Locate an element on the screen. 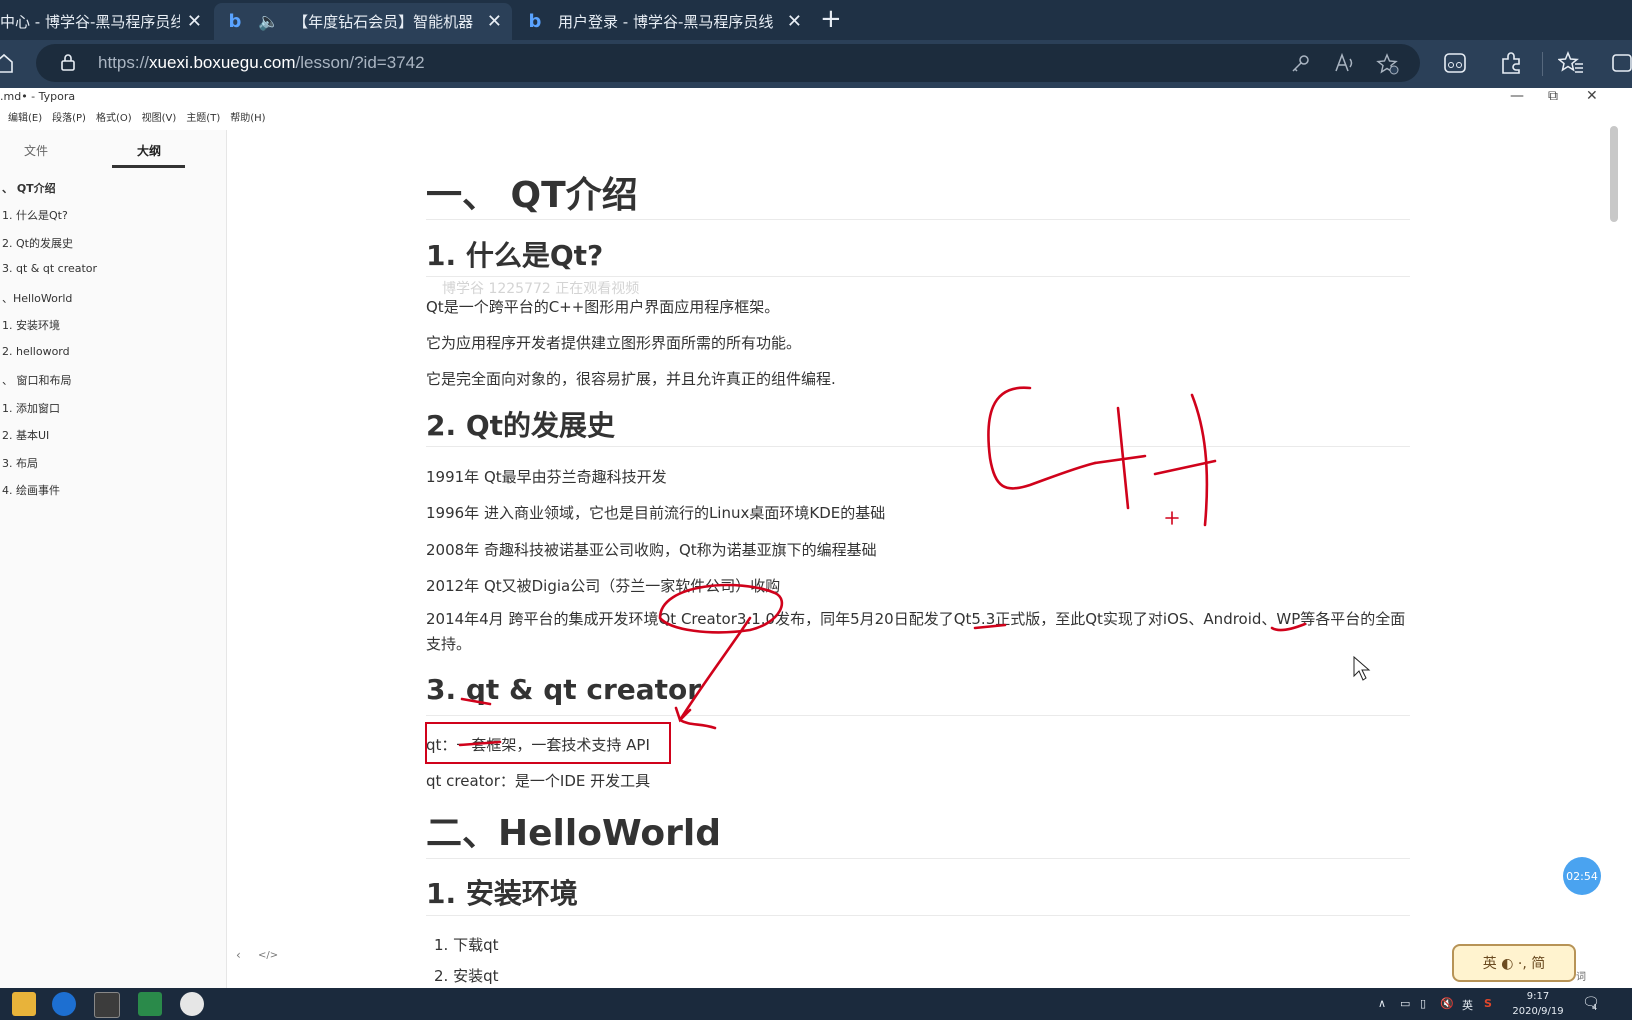 This screenshot has width=1632, height=1020. url-scheme: https:// is located at coordinates (124, 62).